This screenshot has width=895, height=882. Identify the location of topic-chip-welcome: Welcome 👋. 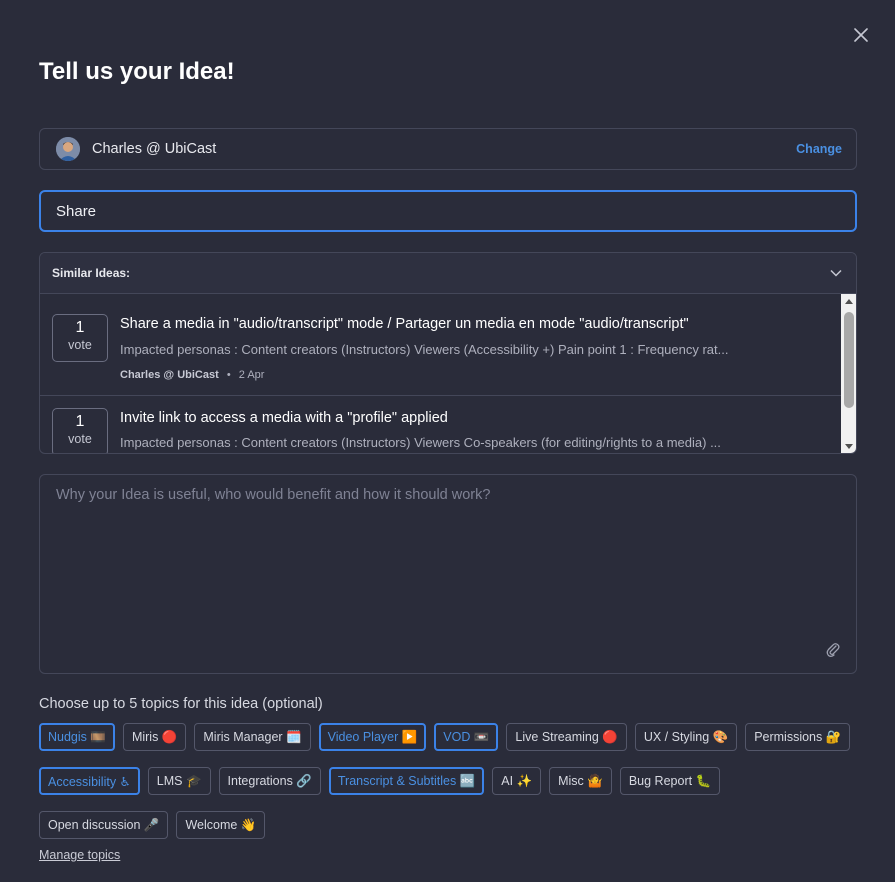
(221, 825).